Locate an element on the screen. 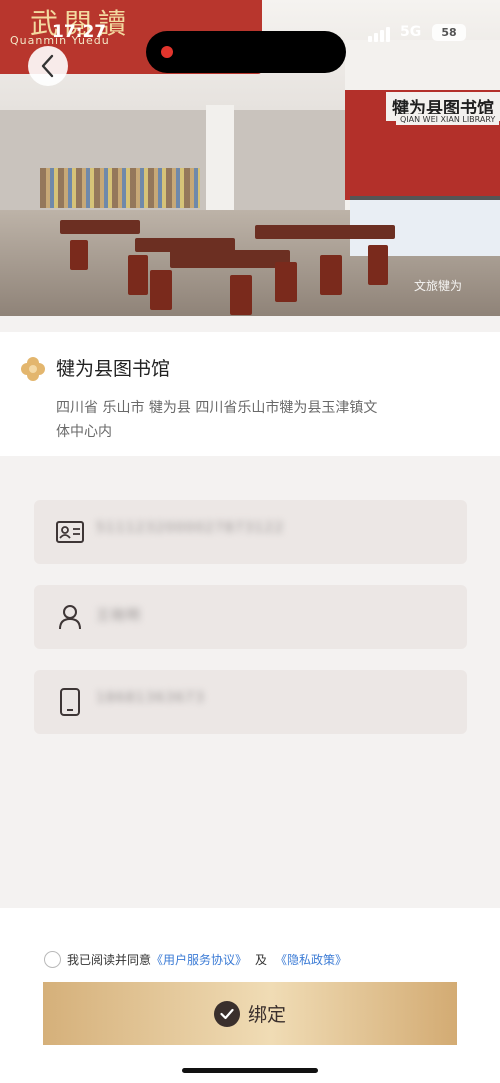 This screenshot has width=500, height=1083. network-type: 5G is located at coordinates (411, 32).